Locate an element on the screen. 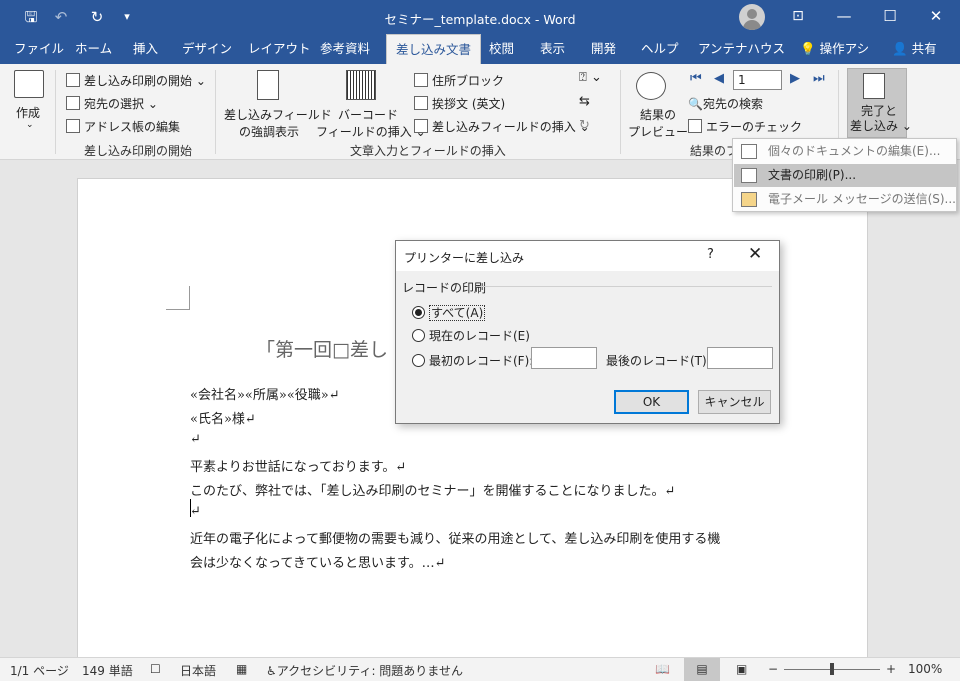 This screenshot has width=960, height=681. to-record-input is located at coordinates (740, 358).